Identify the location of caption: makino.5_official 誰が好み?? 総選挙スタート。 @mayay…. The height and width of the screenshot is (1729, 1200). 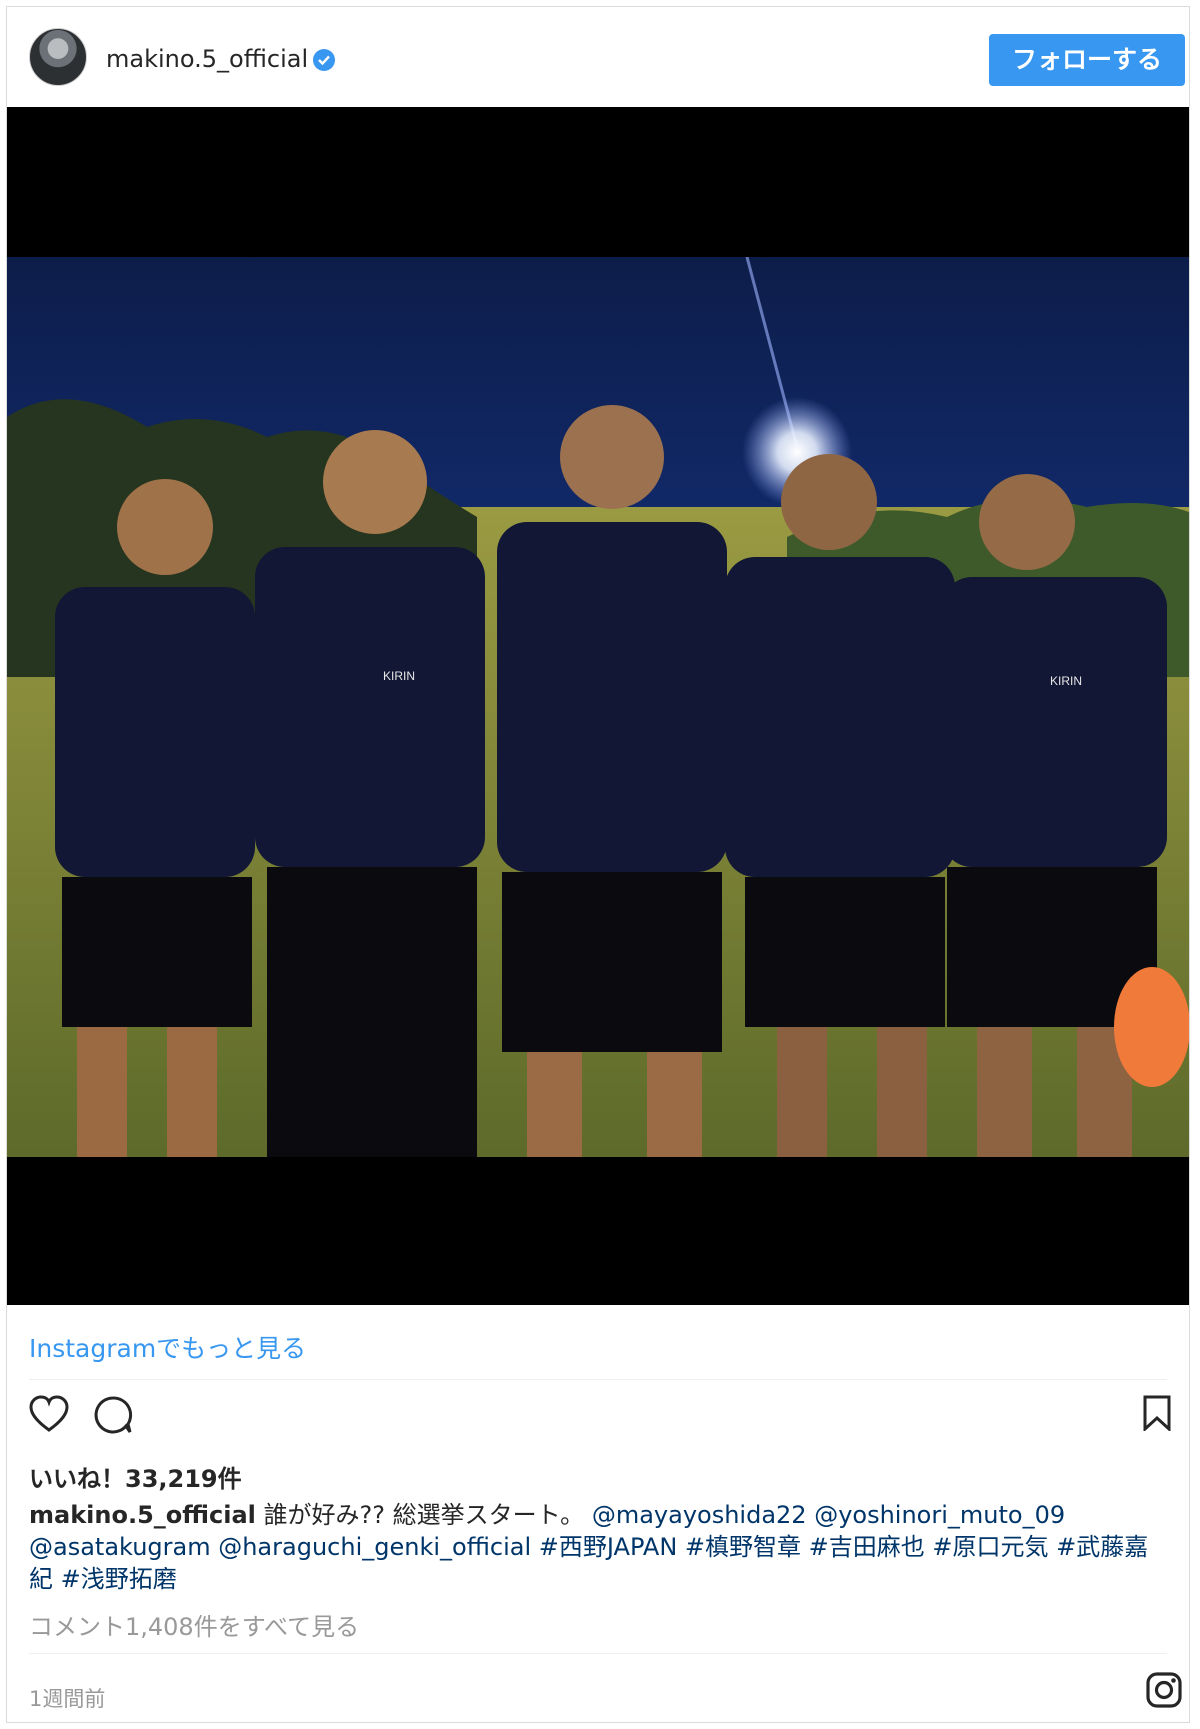
(599, 1547).